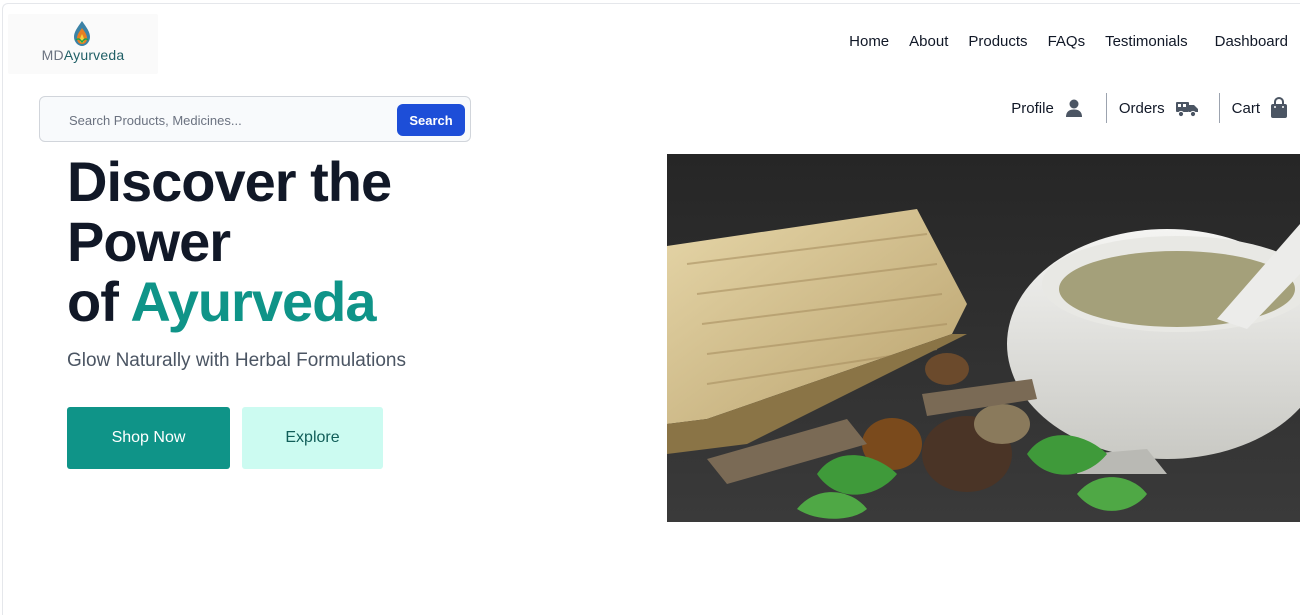 This screenshot has height=615, width=1300. What do you see at coordinates (236, 360) in the screenshot?
I see `hero-subtitle: Glow Naturally with Herbal Formulations` at bounding box center [236, 360].